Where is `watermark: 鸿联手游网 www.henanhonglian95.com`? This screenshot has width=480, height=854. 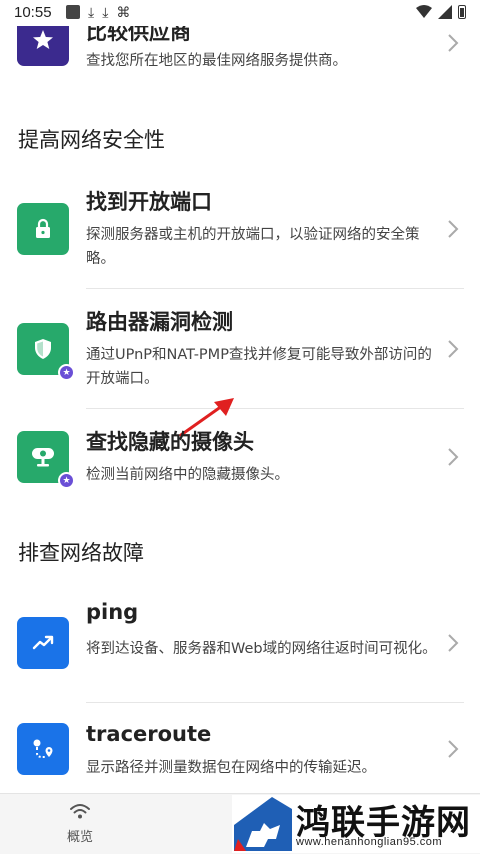
watermark: 鸿联手游网 www.henanhonglian95.com is located at coordinates (356, 824).